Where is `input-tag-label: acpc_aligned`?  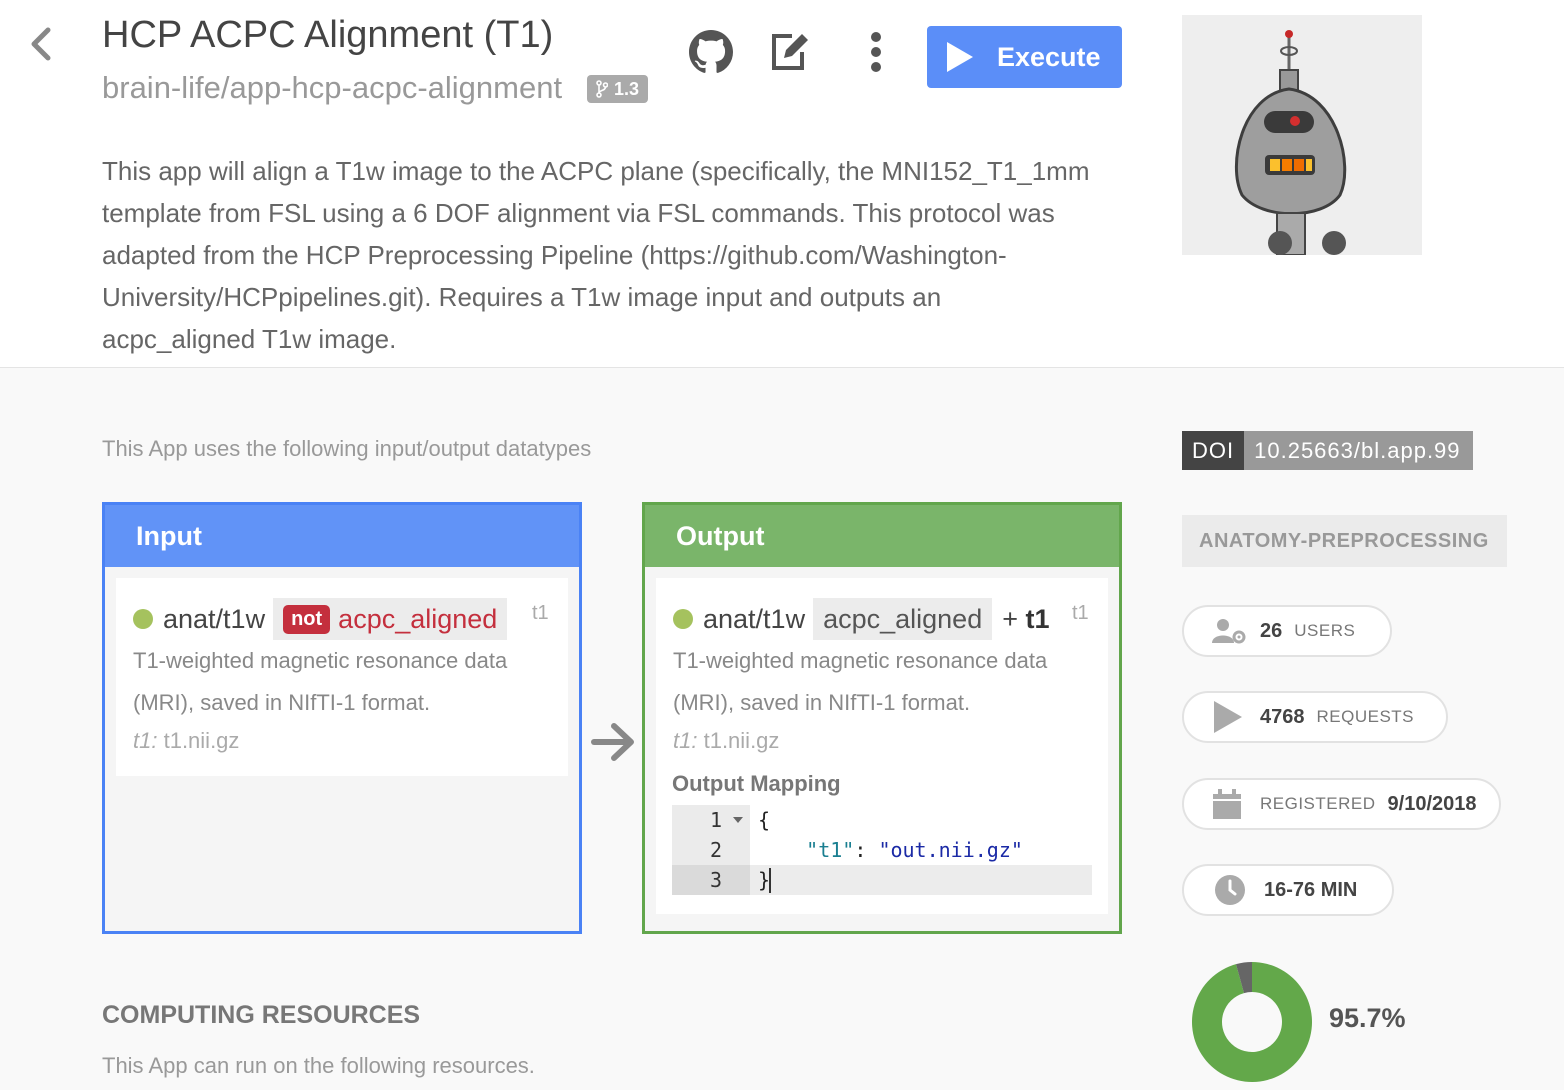 input-tag-label: acpc_aligned is located at coordinates (418, 618).